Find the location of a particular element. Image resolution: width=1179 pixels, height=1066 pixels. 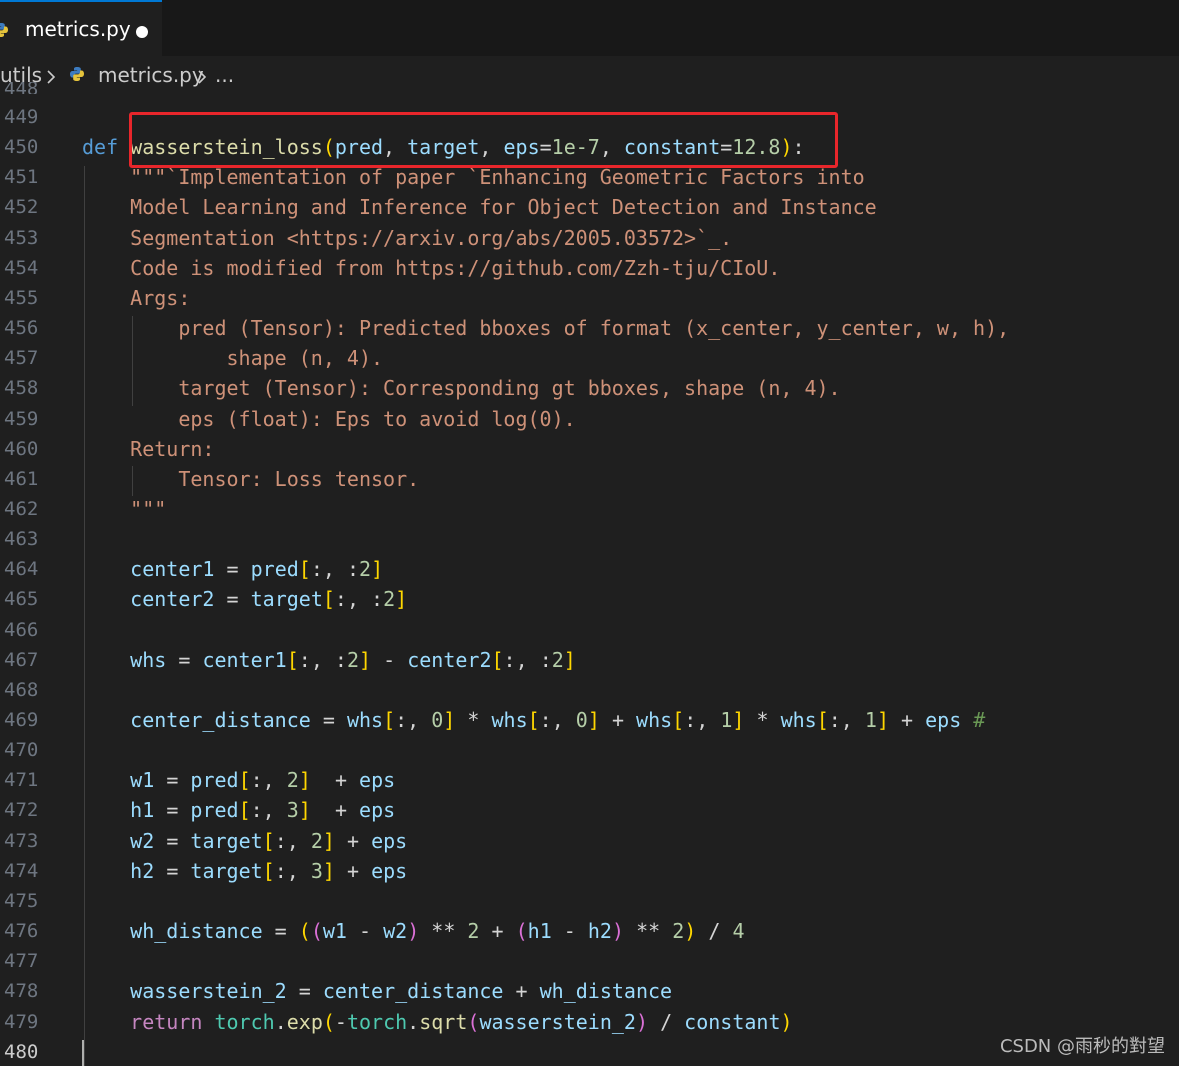

line-number: 469 is located at coordinates (21, 720).